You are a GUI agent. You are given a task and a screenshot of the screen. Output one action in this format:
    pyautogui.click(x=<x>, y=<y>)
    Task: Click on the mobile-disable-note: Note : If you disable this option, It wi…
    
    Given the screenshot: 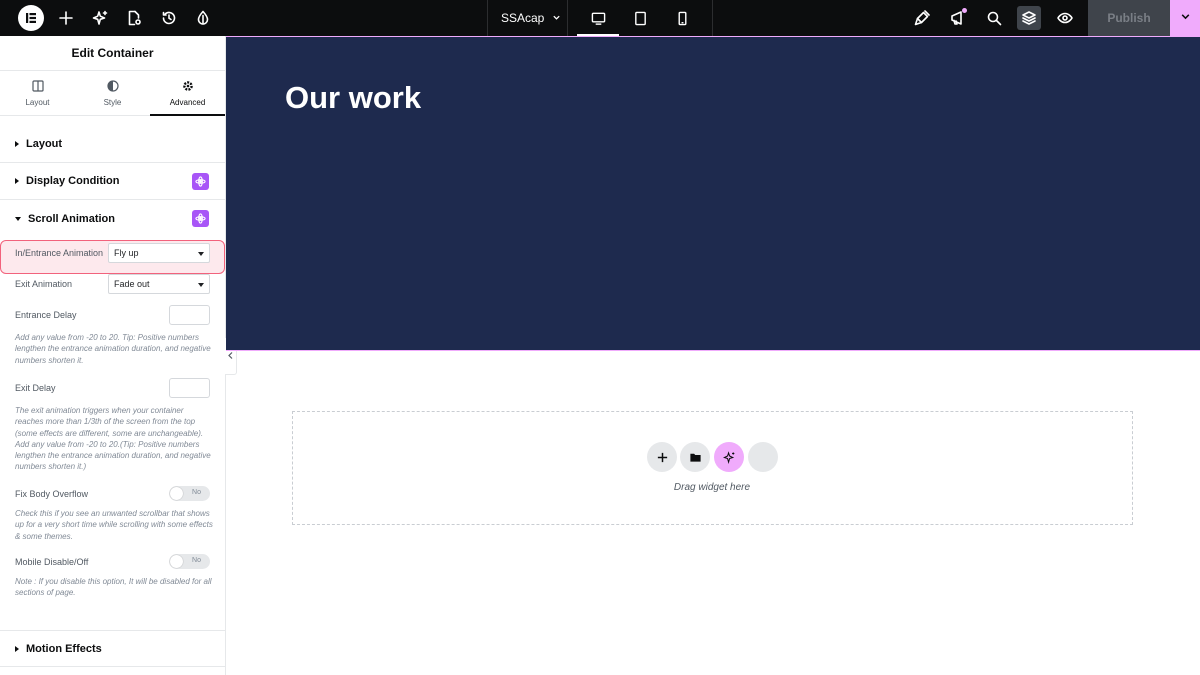 What is the action you would take?
    pyautogui.click(x=113, y=587)
    